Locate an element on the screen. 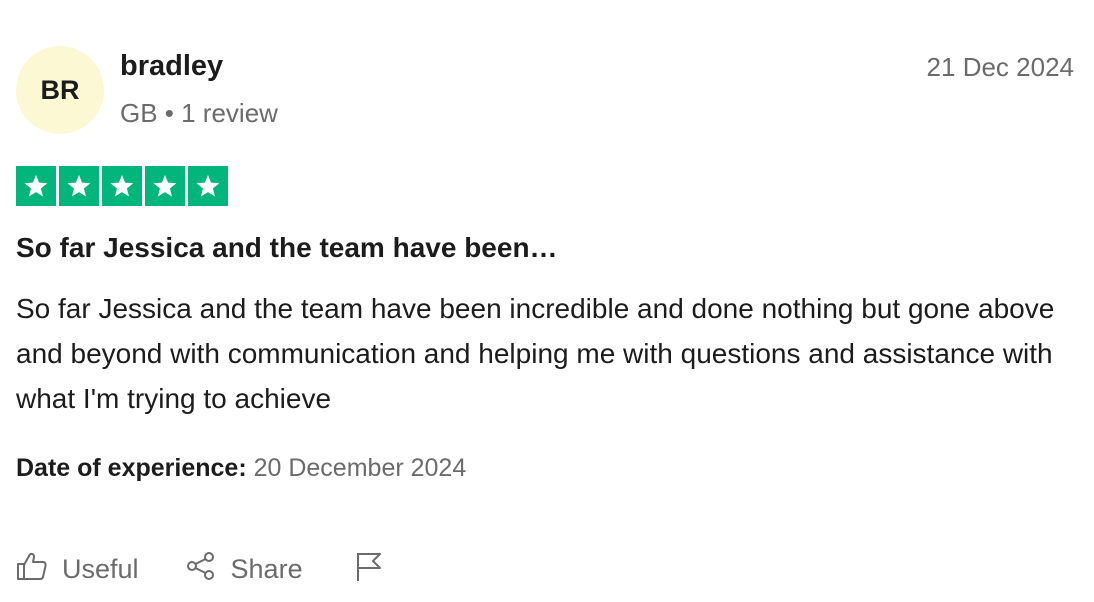 This screenshot has height=602, width=1094. thumbs-up-icon is located at coordinates (32, 569).